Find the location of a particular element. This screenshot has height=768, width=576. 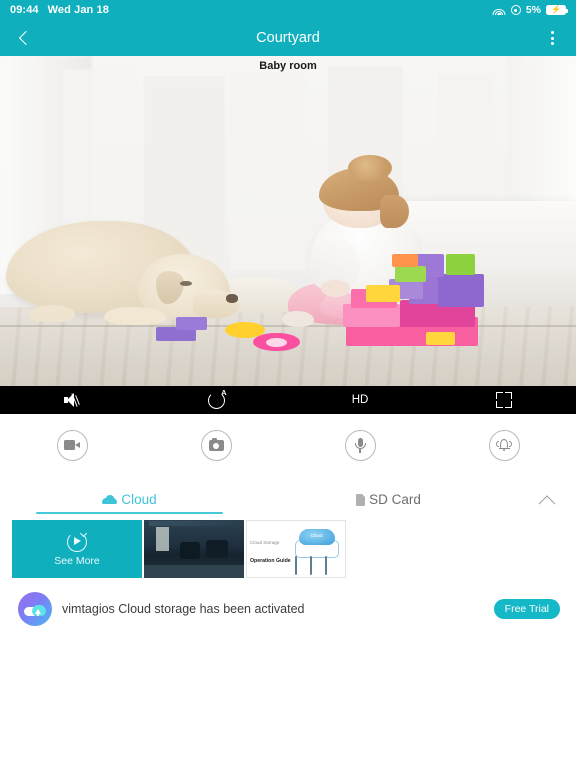

snapshot-button is located at coordinates (216, 445).